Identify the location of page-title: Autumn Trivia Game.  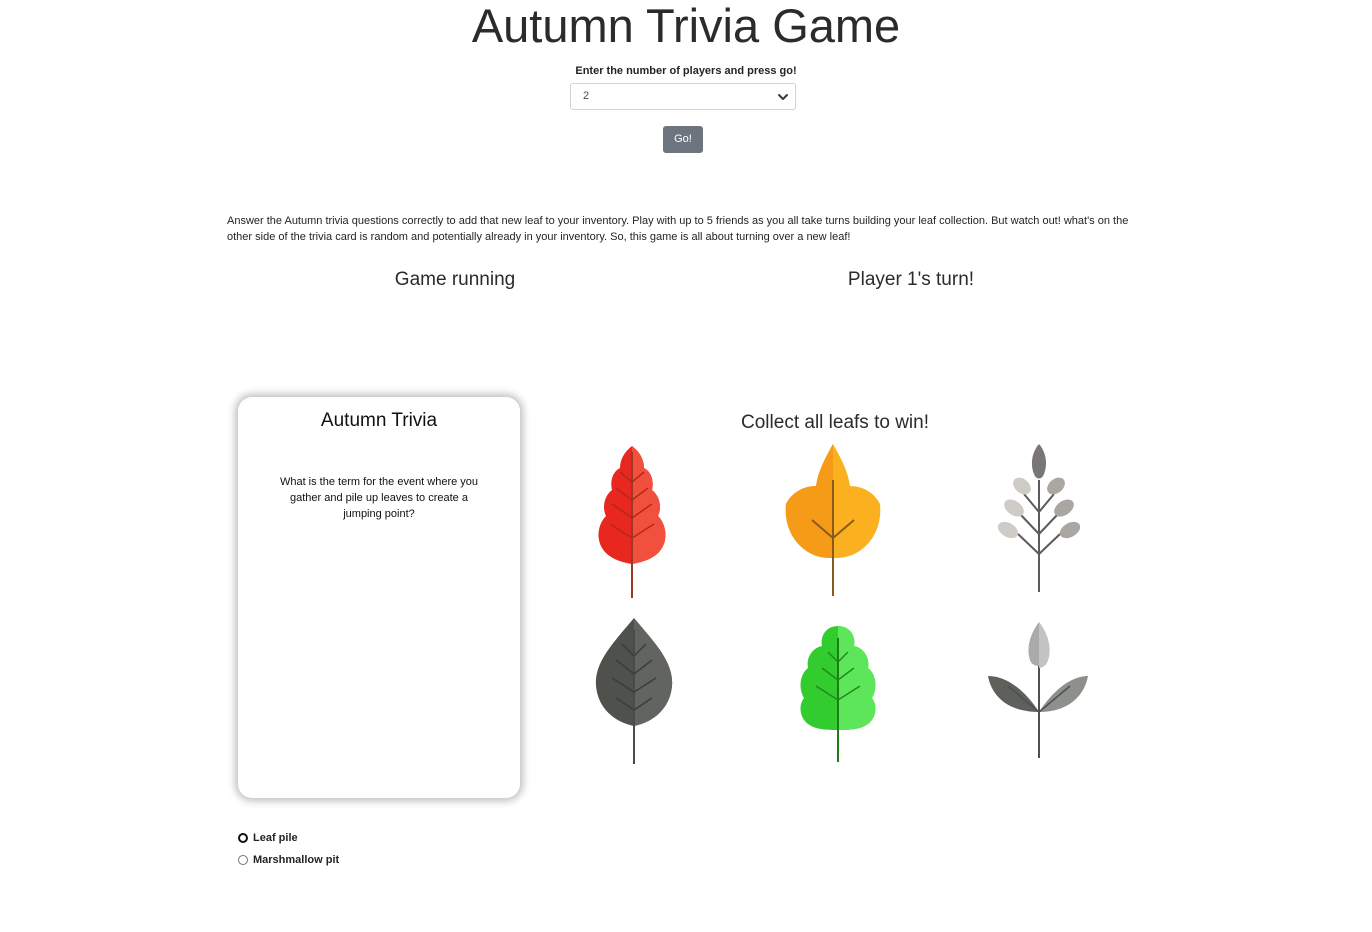
(686, 26).